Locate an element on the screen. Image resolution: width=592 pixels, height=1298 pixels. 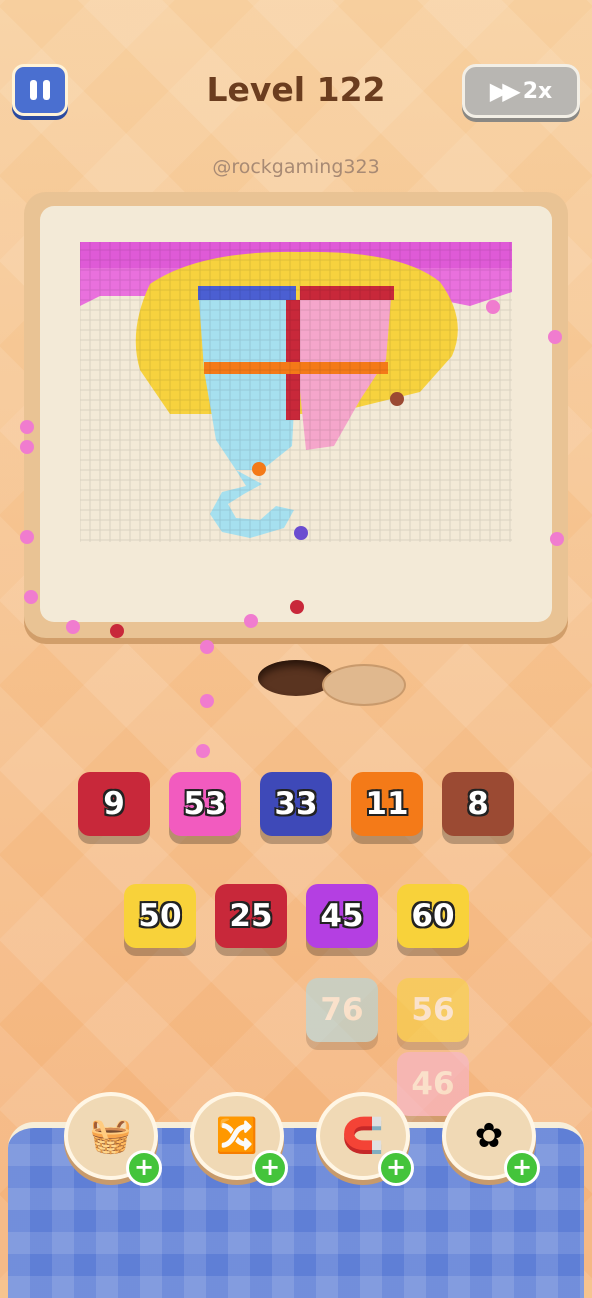
number-tile: 45 is located at coordinates (342, 916).